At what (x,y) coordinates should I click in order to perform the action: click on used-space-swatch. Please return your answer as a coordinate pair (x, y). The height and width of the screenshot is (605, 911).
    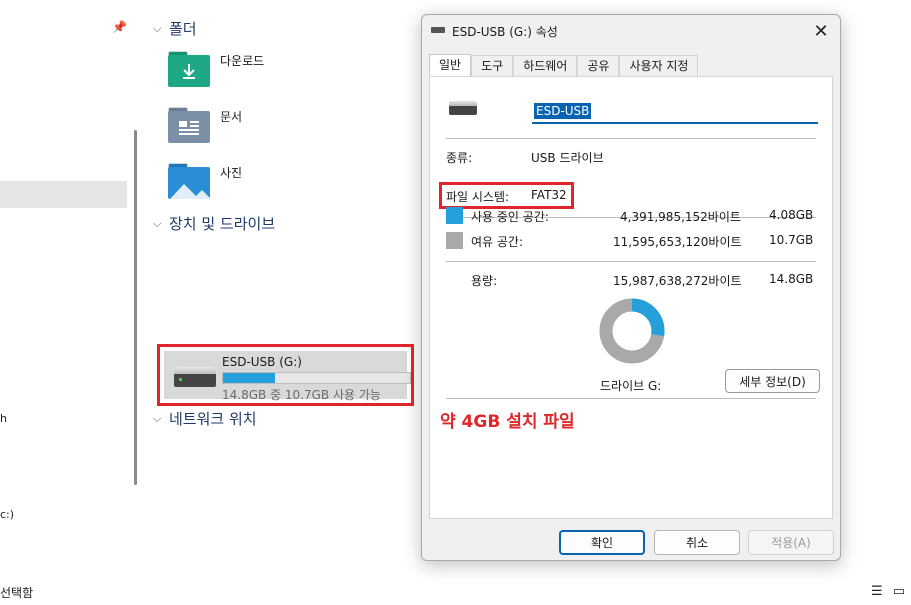
    Looking at the image, I should click on (454, 215).